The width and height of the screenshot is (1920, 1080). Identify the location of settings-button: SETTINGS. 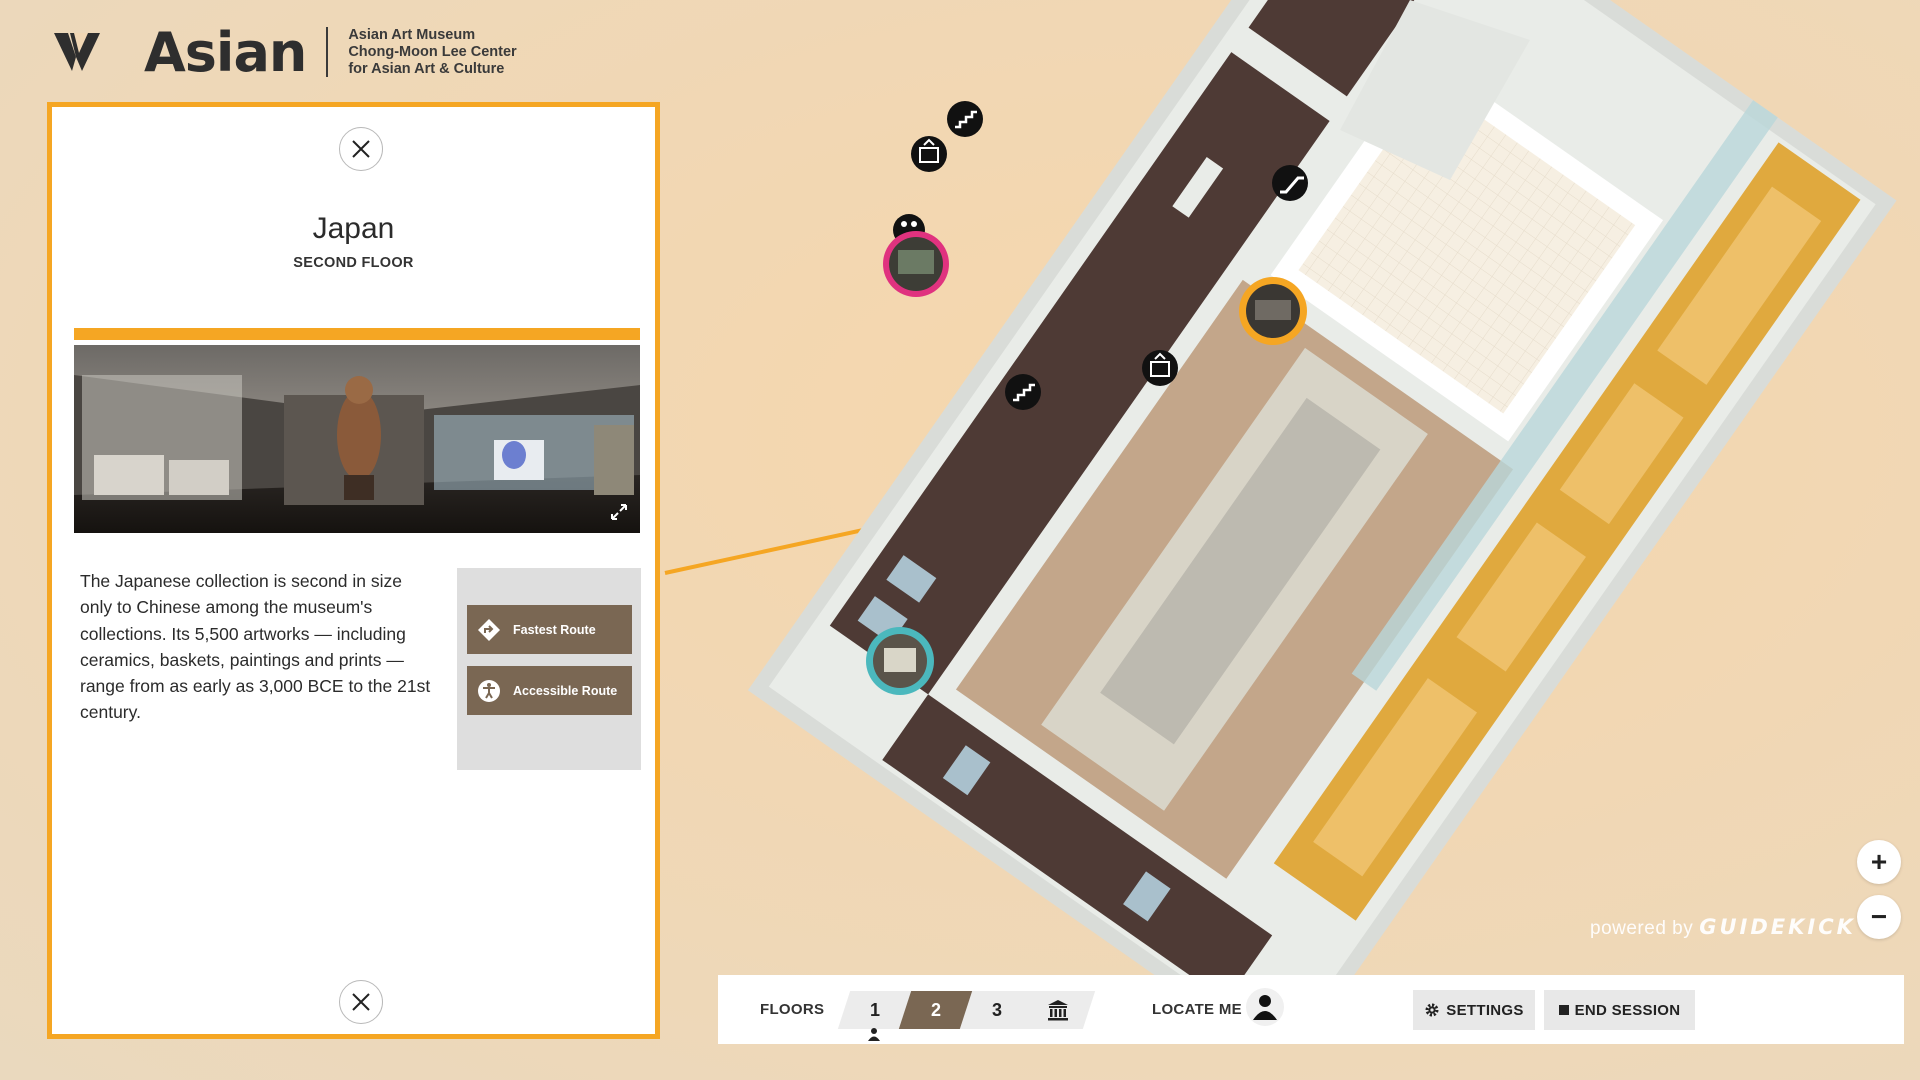
(1474, 1010).